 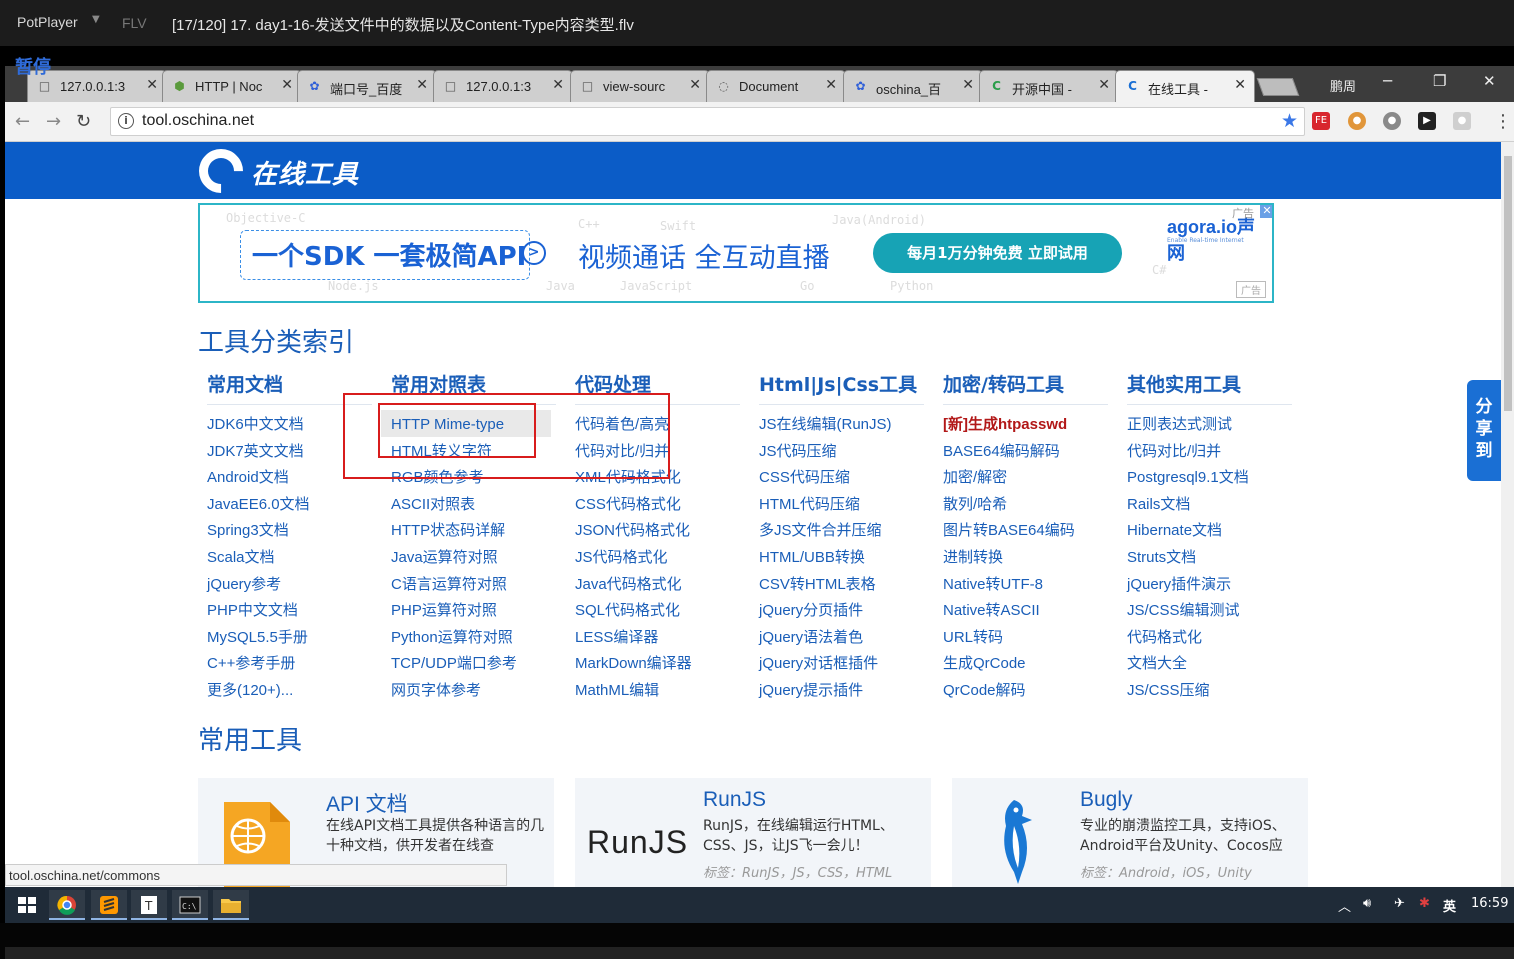 I want to click on tool-link: JS在线编辑(RunJS), so click(x=844, y=425).